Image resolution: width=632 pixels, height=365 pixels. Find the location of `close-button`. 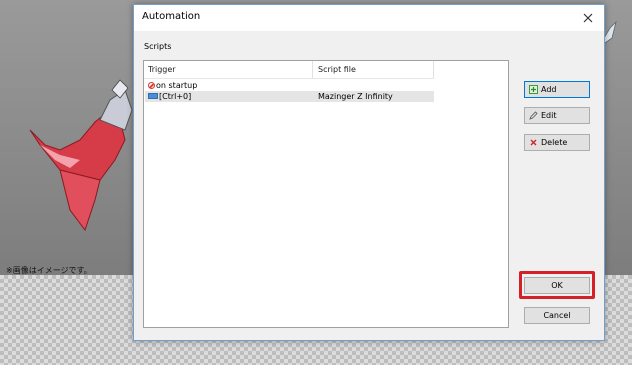

close-button is located at coordinates (588, 18).